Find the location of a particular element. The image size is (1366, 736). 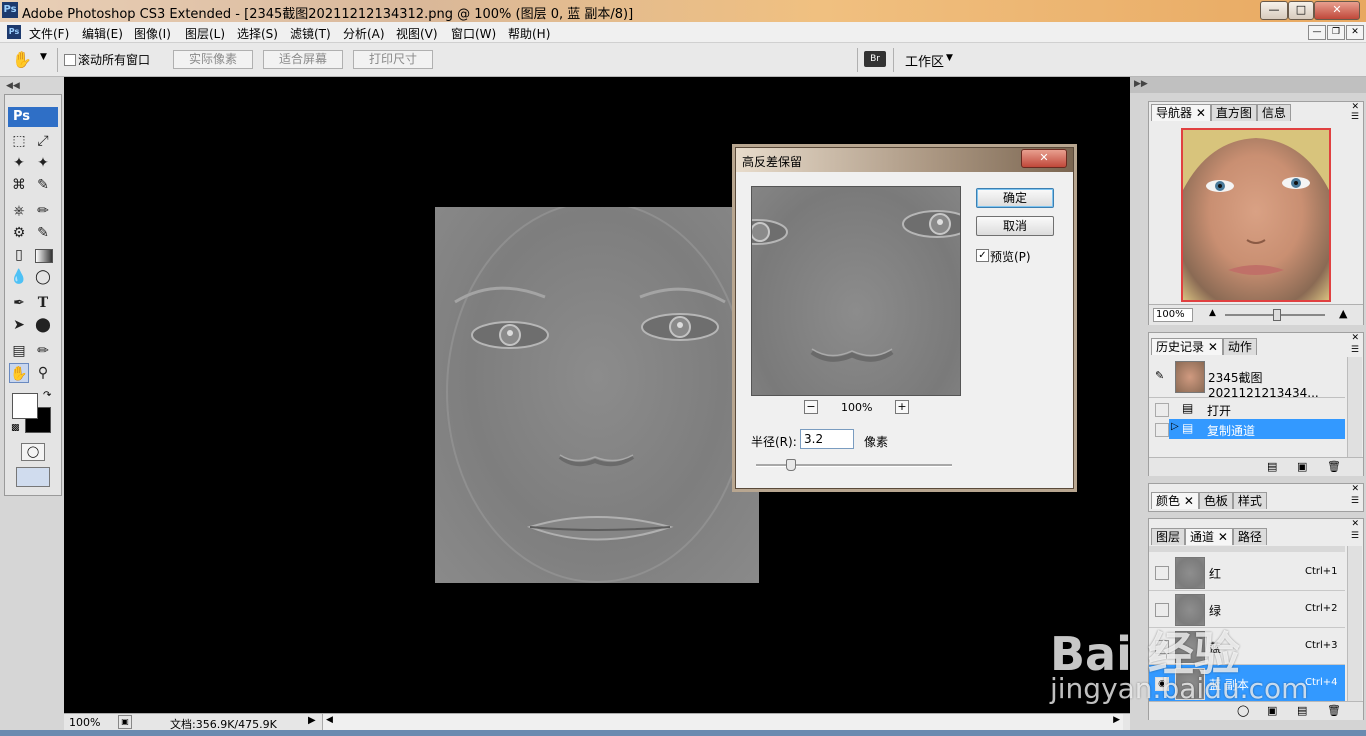

healing-brush-icon: ⎈ is located at coordinates (19, 211).